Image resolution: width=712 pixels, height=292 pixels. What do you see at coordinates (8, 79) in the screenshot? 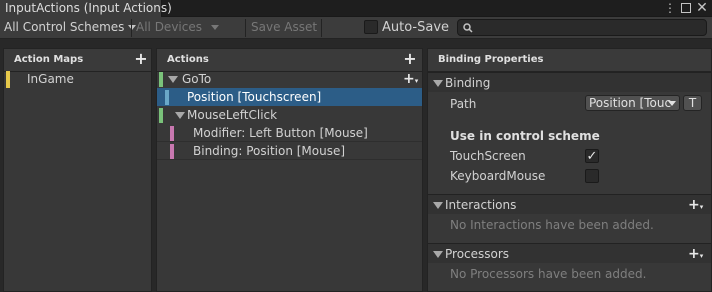
I see `action-map-color-strip` at bounding box center [8, 79].